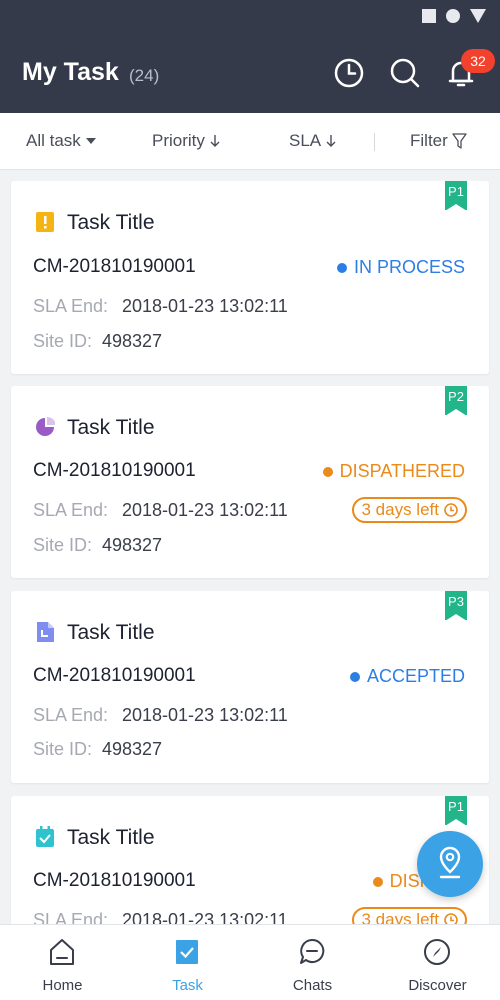  I want to click on time-left-text: 3 days left, so click(400, 509).